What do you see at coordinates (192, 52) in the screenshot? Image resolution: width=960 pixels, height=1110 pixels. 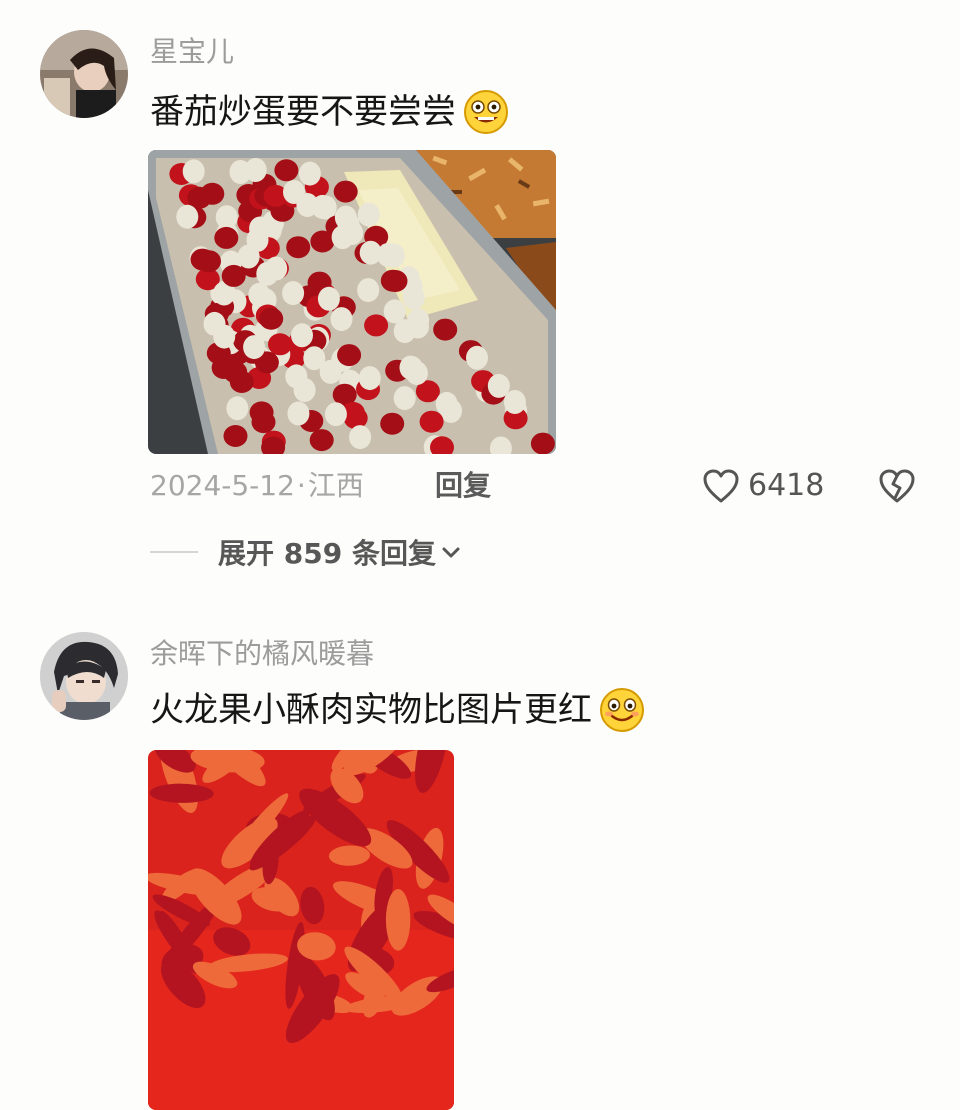 I see `username: 星宝儿` at bounding box center [192, 52].